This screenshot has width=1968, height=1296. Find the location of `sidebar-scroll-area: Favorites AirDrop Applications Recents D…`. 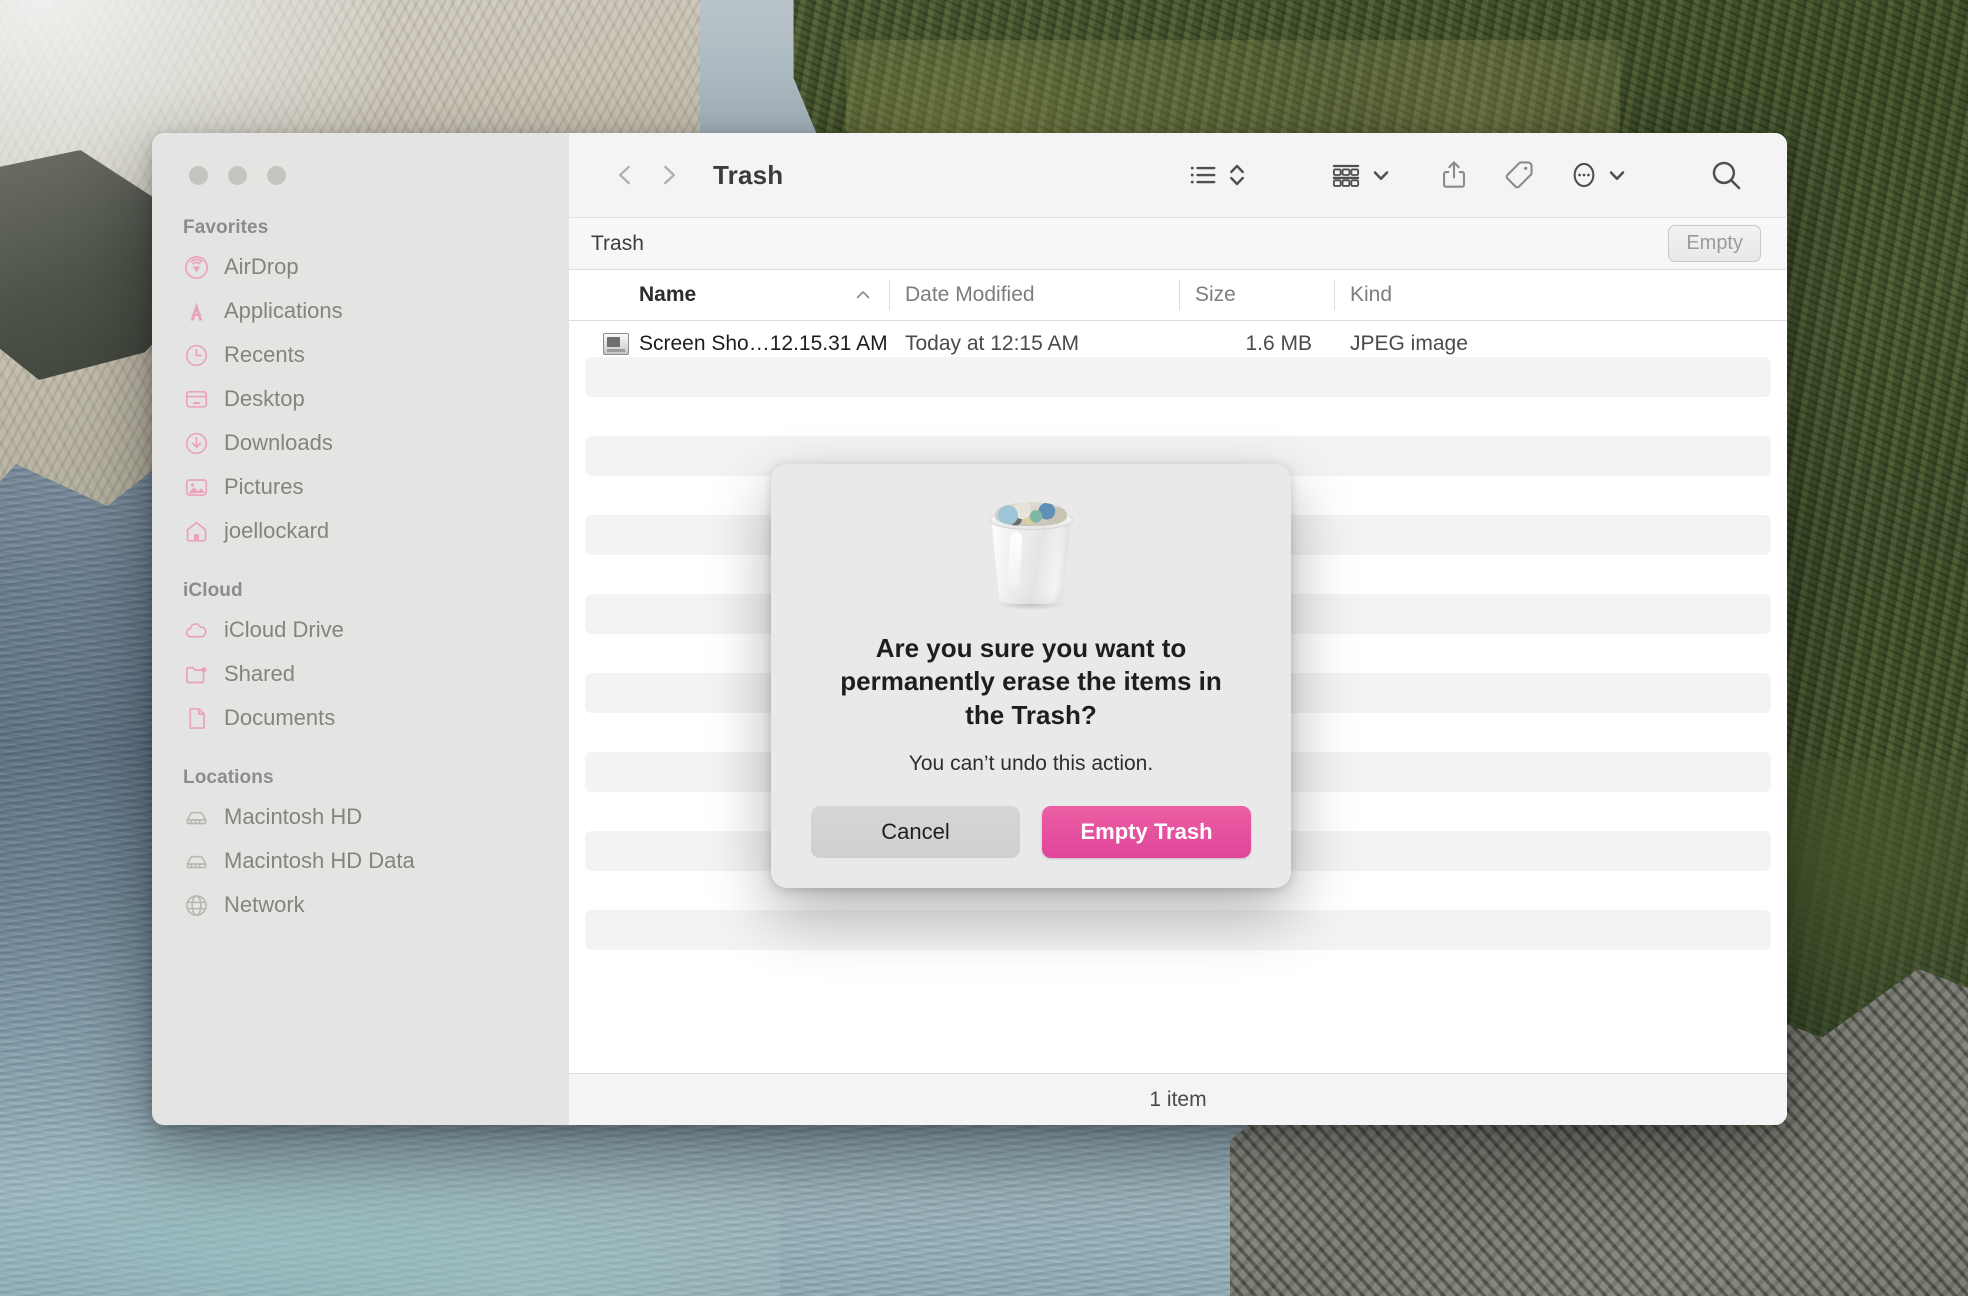

sidebar-scroll-area: Favorites AirDrop Applications Recents D… is located at coordinates (360, 556).